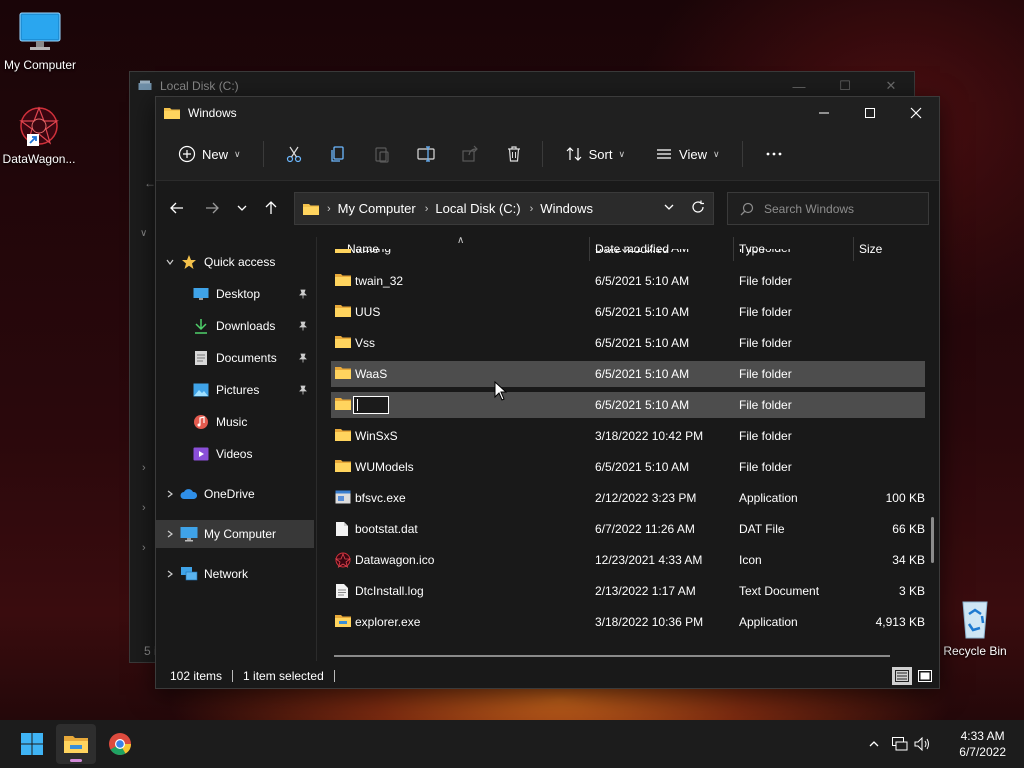 The width and height of the screenshot is (1024, 768). What do you see at coordinates (566, 208) in the screenshot?
I see `breadcrumb-windows: Windows` at bounding box center [566, 208].